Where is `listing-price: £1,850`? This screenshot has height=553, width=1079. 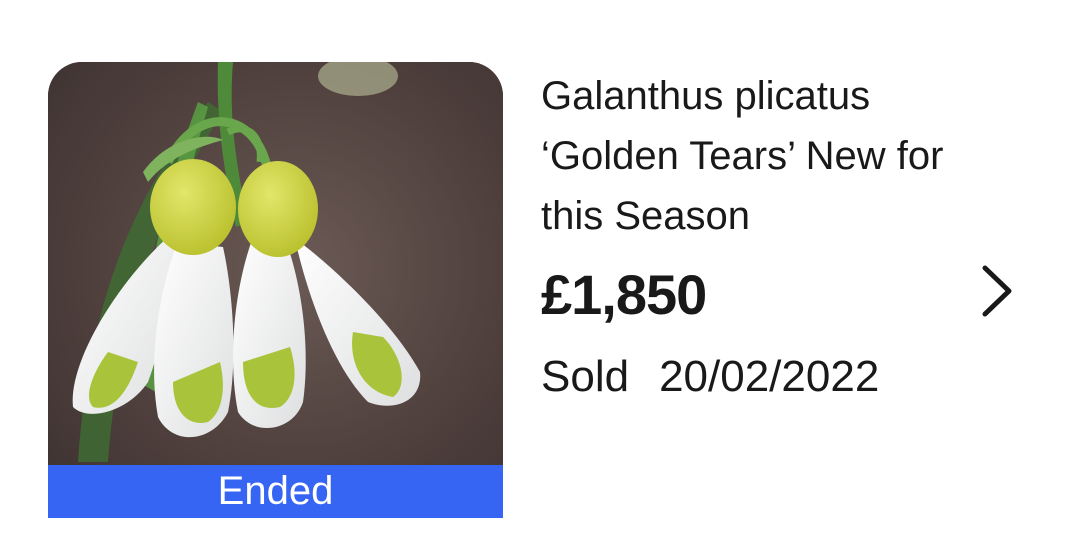
listing-price: £1,850 is located at coordinates (624, 294).